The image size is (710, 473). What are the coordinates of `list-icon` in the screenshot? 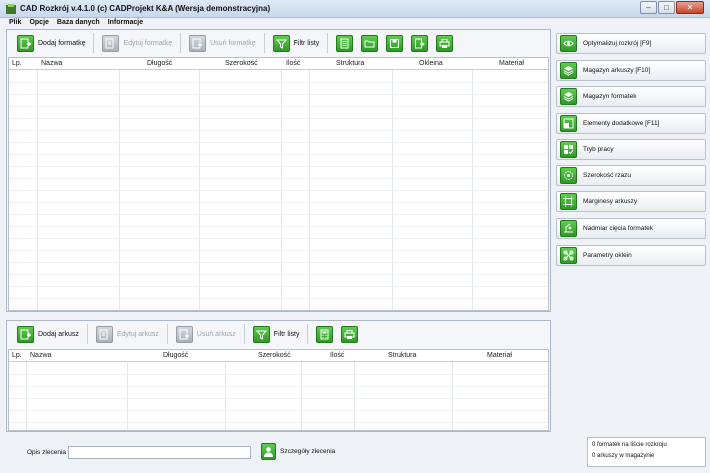 It's located at (345, 43).